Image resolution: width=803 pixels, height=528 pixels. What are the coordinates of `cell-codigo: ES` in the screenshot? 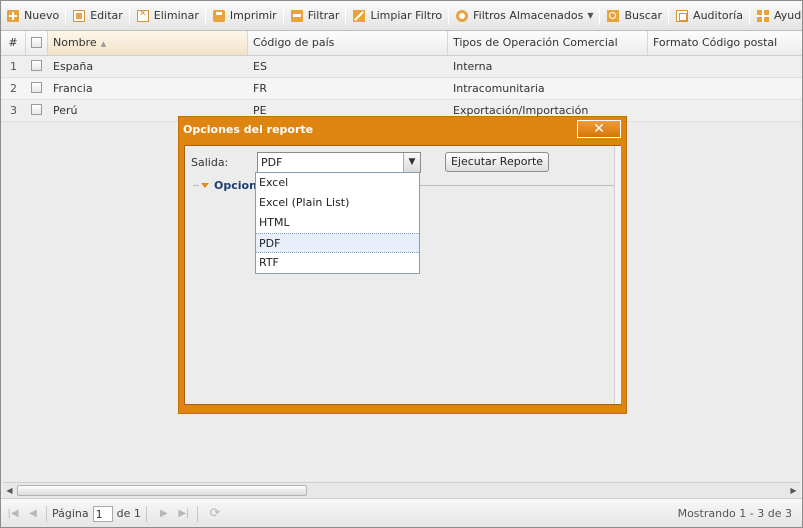 It's located at (260, 66).